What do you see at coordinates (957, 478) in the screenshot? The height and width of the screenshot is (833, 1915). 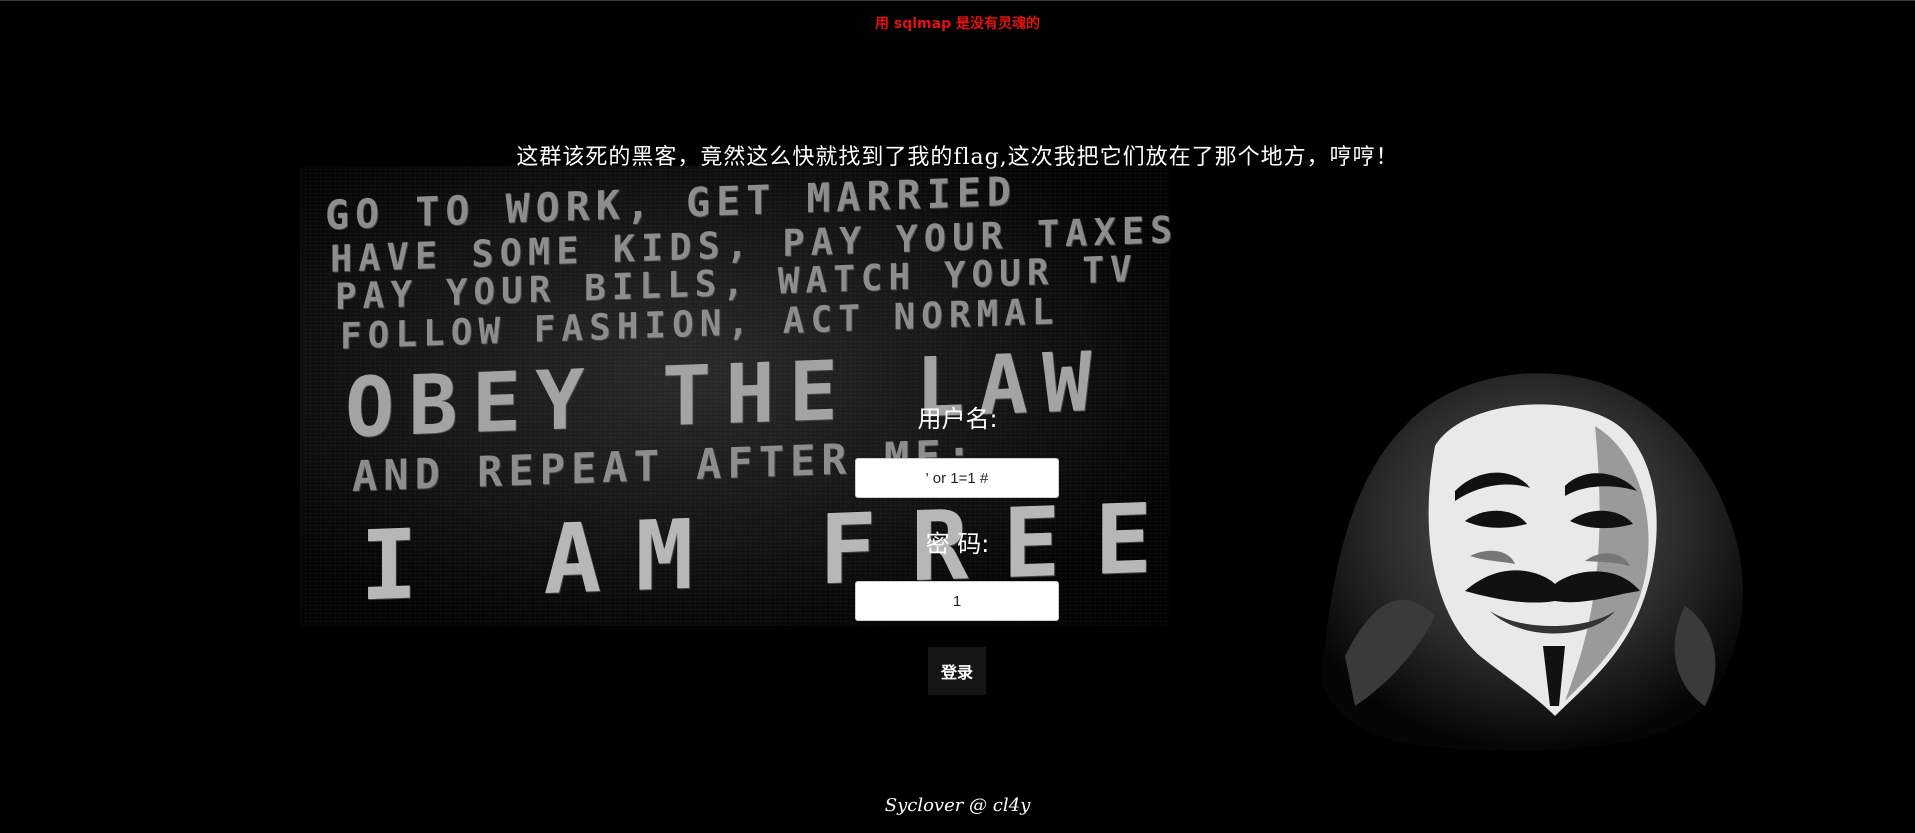 I see `username-input` at bounding box center [957, 478].